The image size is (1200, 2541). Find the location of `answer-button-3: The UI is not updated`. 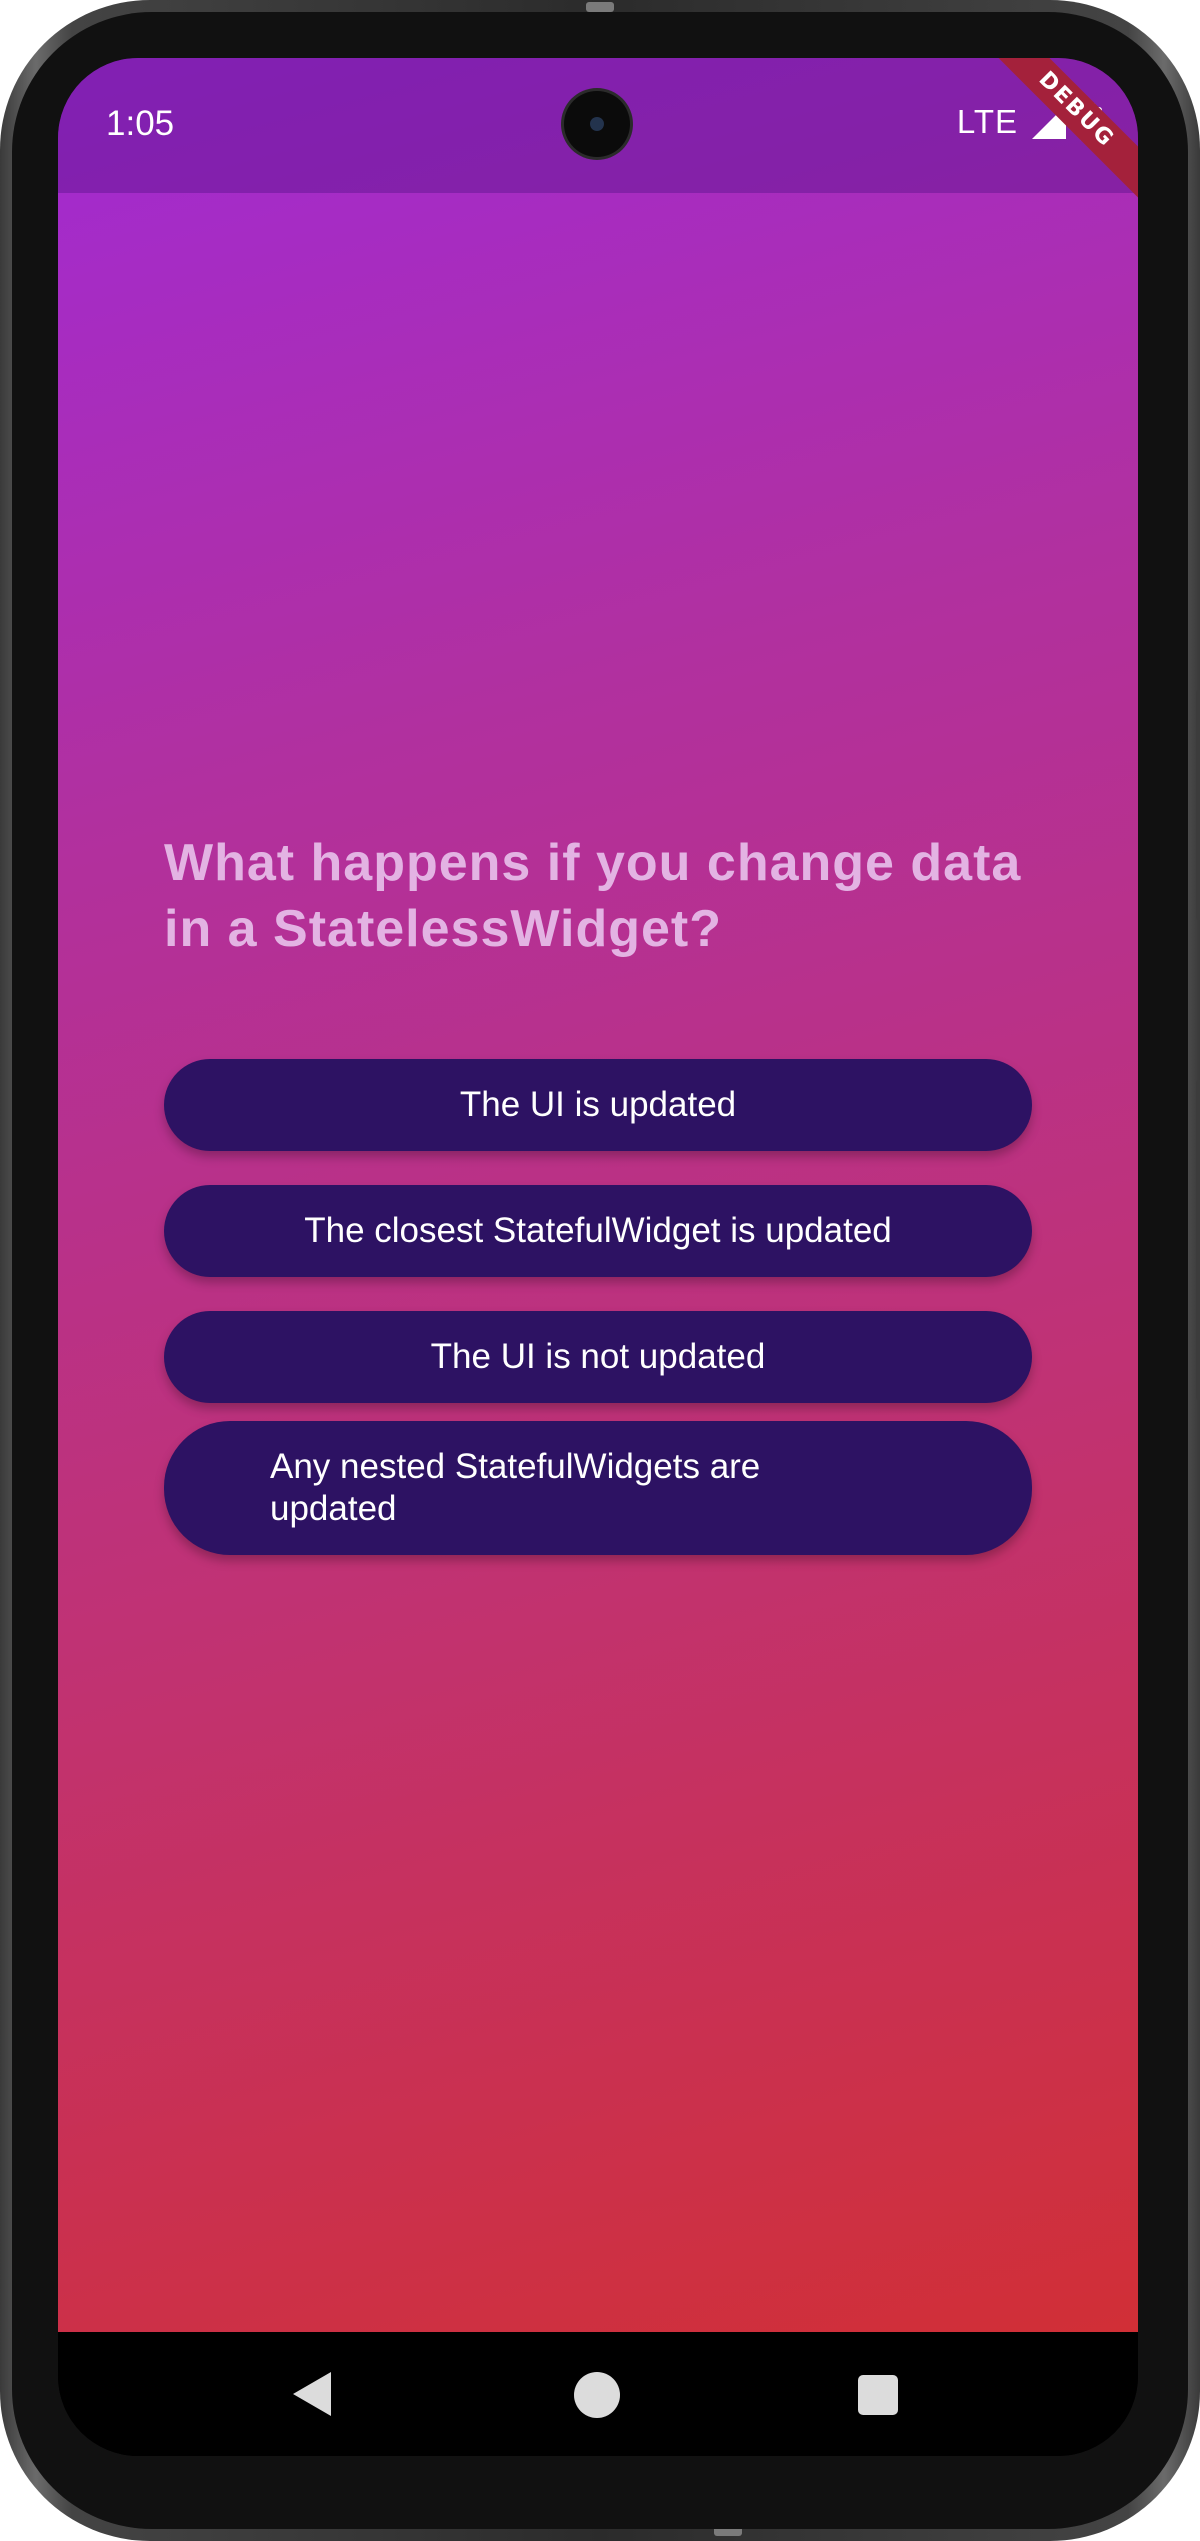

answer-button-3: The UI is not updated is located at coordinates (598, 1357).